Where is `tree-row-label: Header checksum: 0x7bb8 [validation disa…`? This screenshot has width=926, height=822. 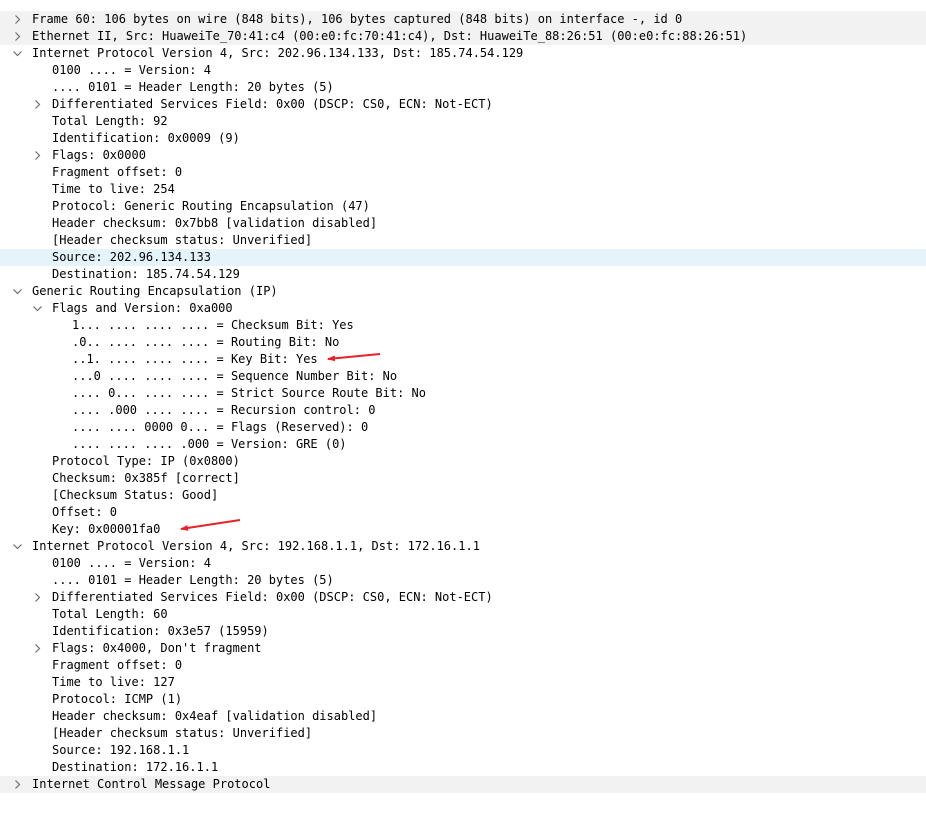
tree-row-label: Header checksum: 0x7bb8 [validation disa… is located at coordinates (215, 223).